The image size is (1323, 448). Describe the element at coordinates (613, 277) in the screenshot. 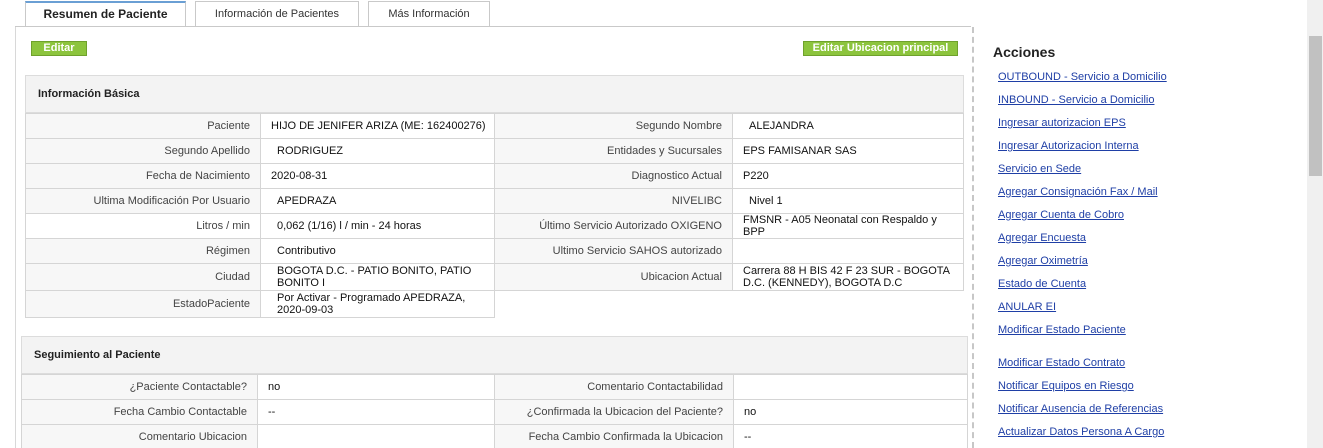

I see `field-label: Ubicacion Actual` at that location.